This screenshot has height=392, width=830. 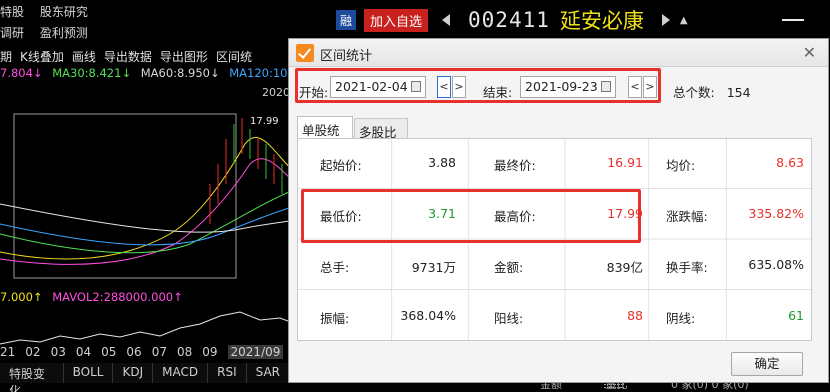 What do you see at coordinates (433, 267) in the screenshot?
I see `stat-value: 9731万` at bounding box center [433, 267].